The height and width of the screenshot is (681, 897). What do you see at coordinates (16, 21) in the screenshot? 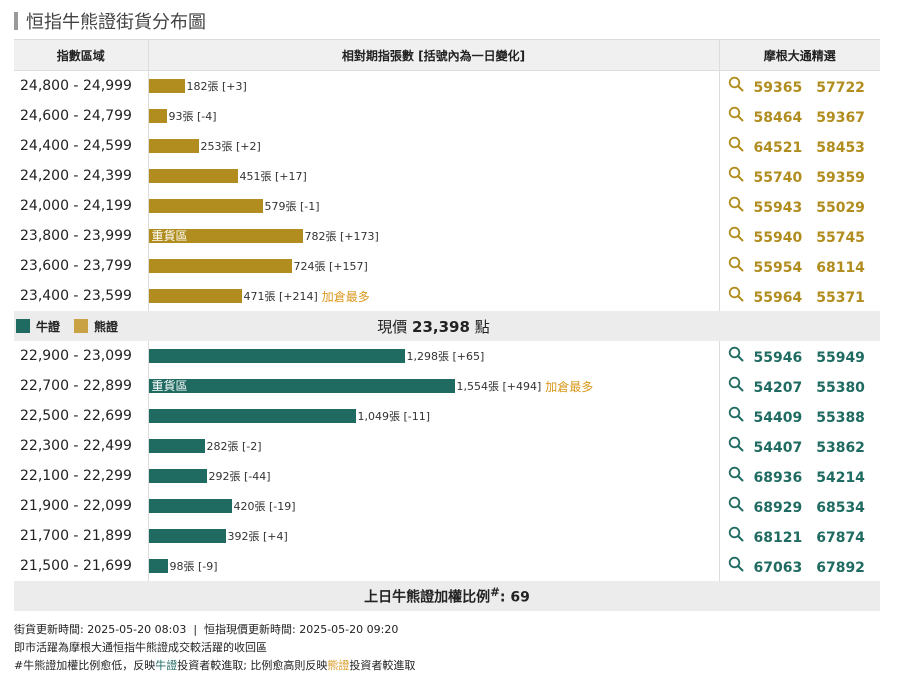
I see `title-accent-bar` at bounding box center [16, 21].